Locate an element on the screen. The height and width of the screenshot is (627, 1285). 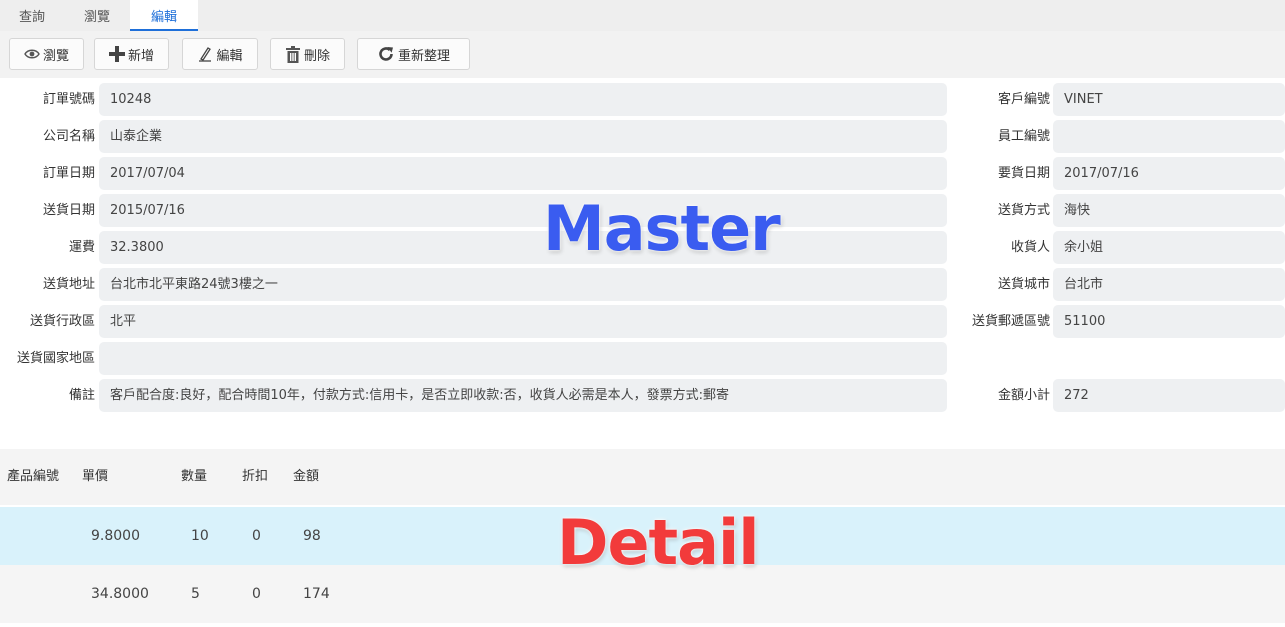
ship-name-field: 余小姐 is located at coordinates (1169, 247).